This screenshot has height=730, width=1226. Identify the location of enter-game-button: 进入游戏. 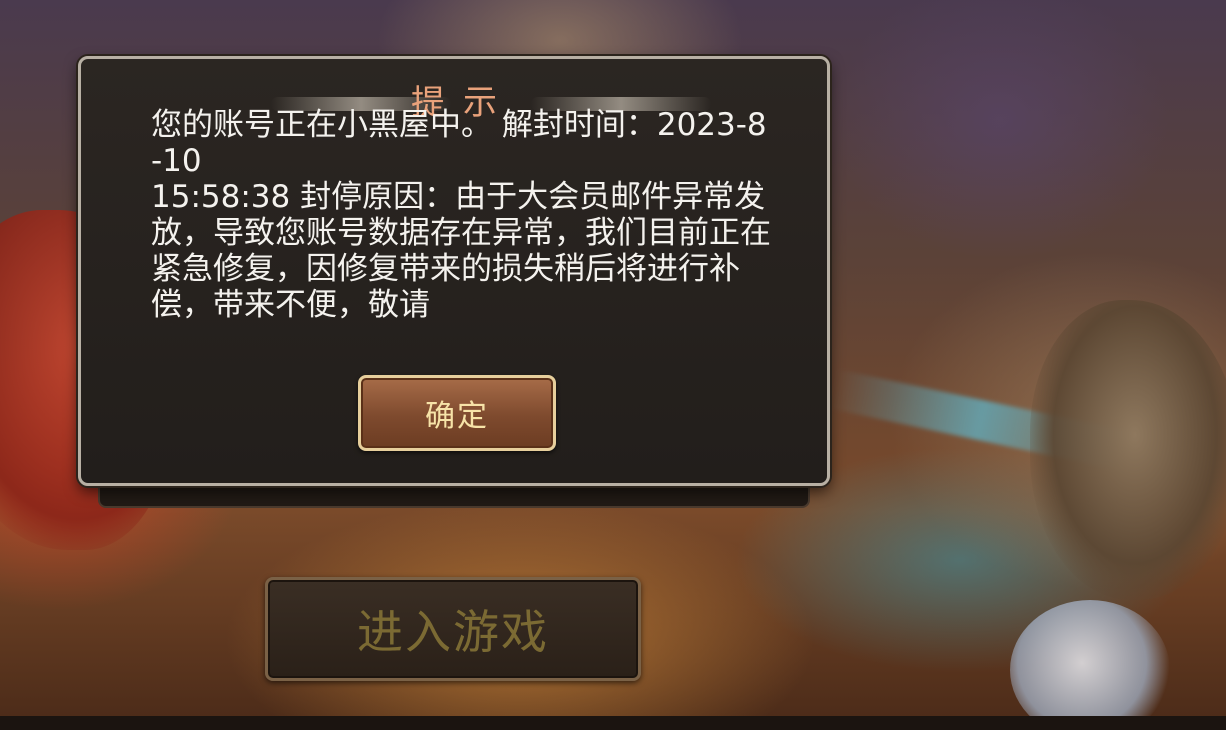
(453, 629).